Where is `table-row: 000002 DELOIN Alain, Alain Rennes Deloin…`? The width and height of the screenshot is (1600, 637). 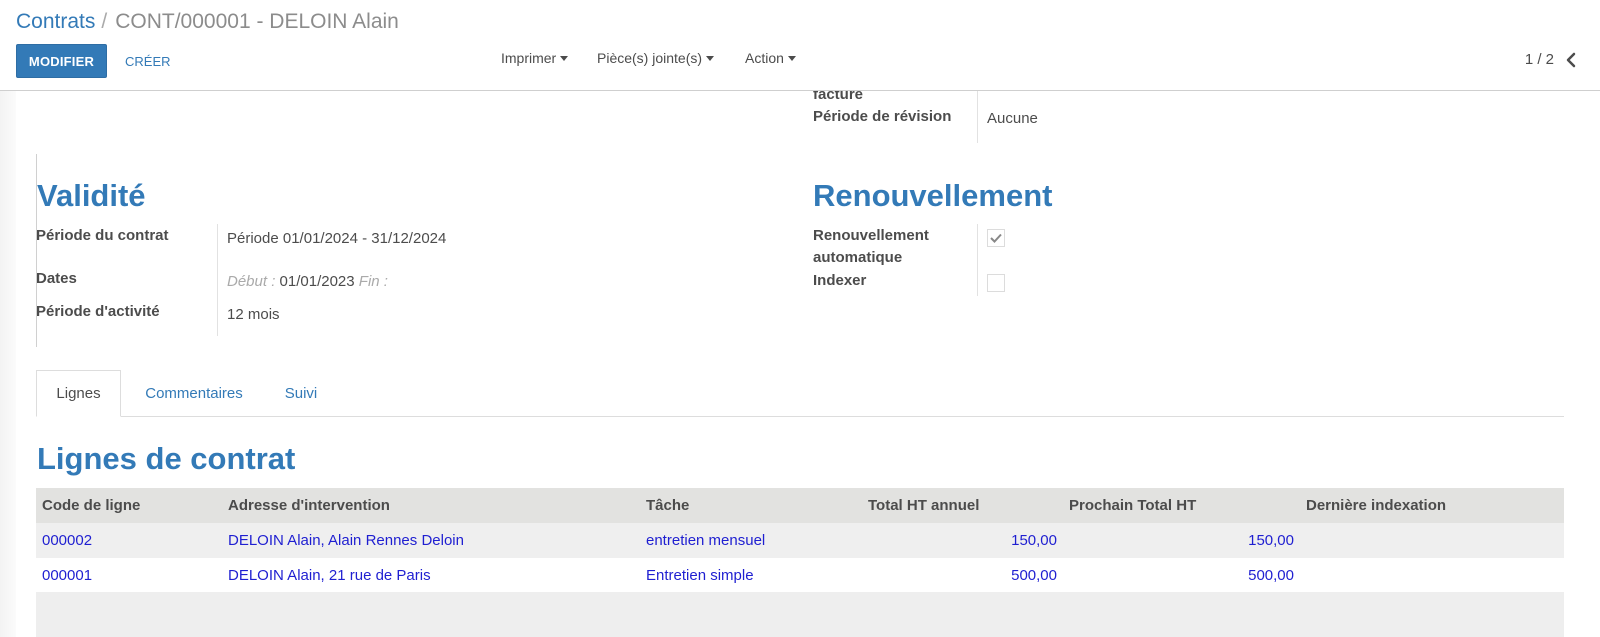 table-row: 000002 DELOIN Alain, Alain Rennes Deloin… is located at coordinates (800, 540).